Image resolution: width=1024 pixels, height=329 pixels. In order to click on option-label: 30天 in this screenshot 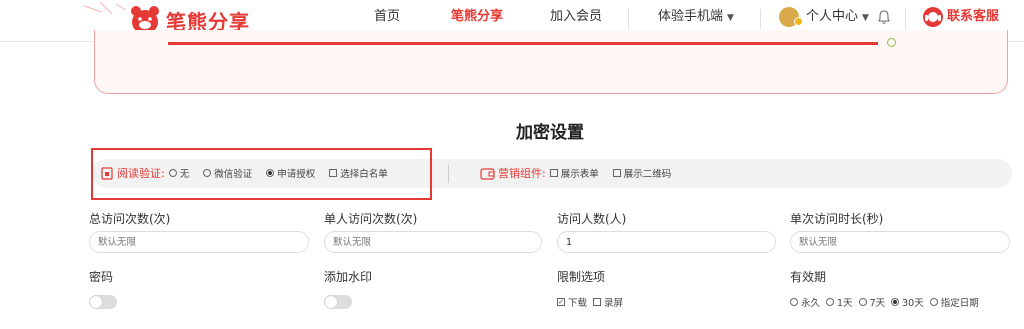, I will do `click(913, 303)`.